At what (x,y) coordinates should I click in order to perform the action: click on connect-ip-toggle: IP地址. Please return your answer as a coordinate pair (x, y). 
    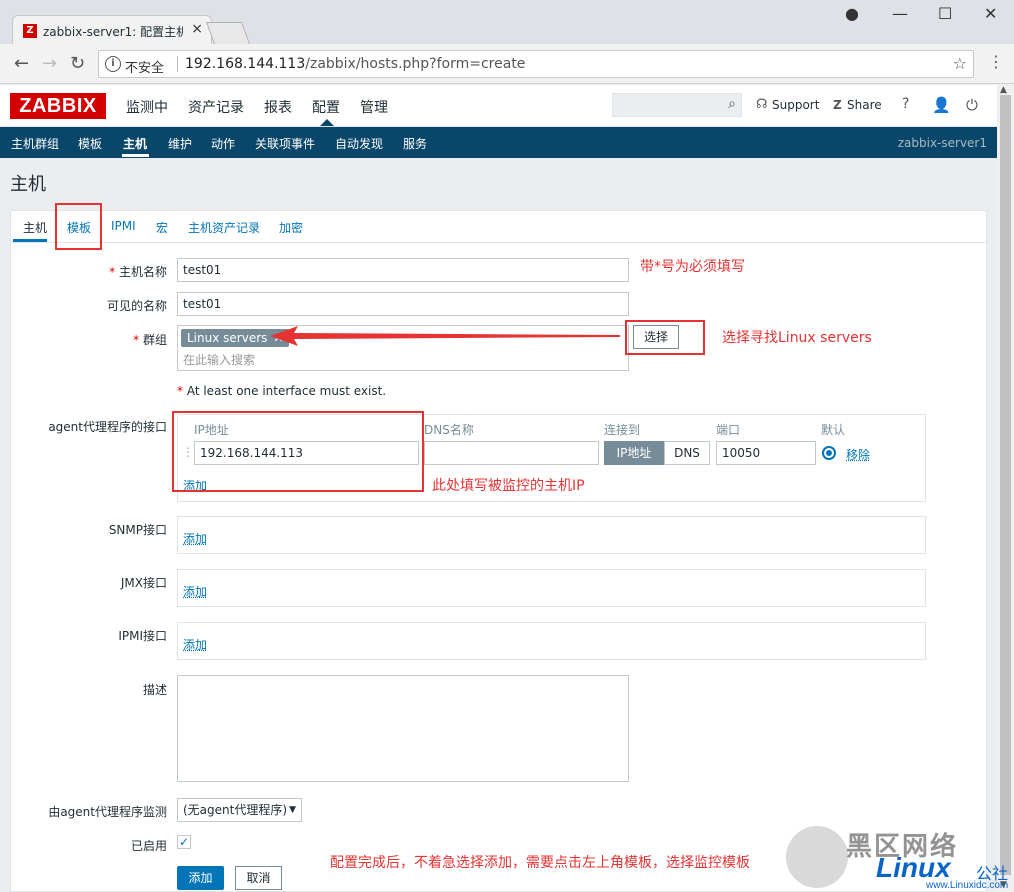
    Looking at the image, I should click on (634, 453).